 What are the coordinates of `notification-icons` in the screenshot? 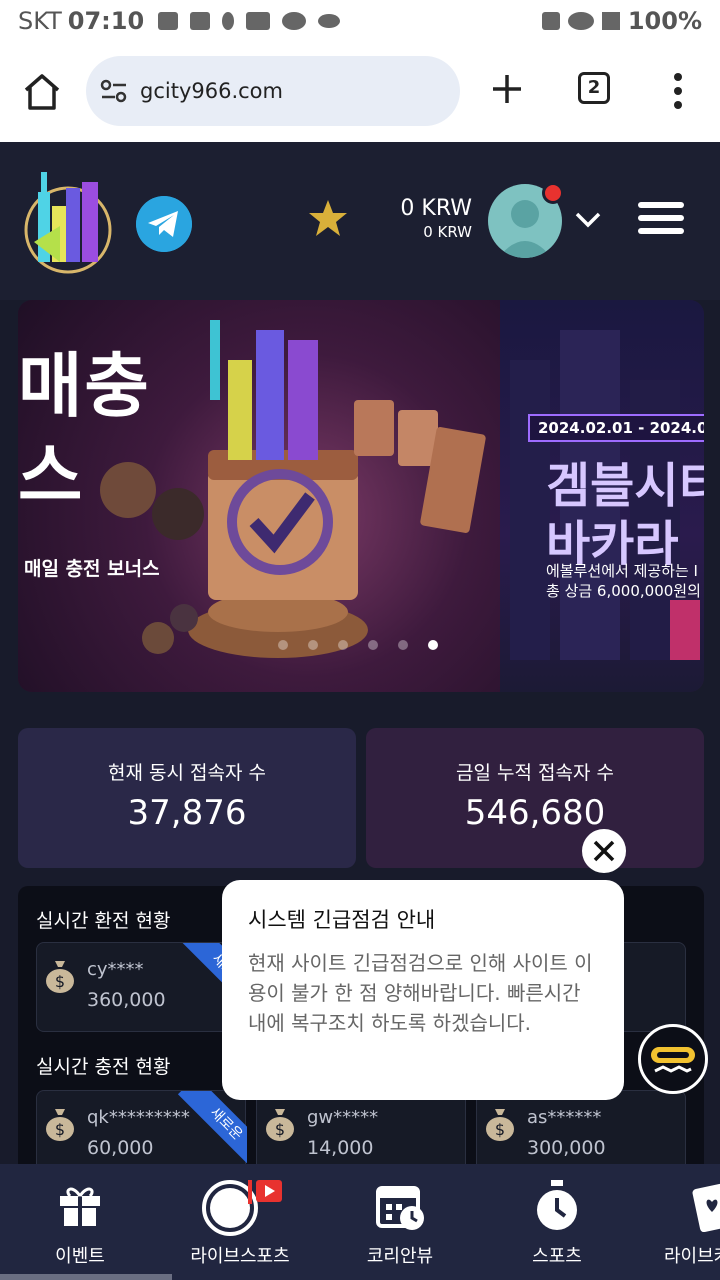 It's located at (249, 21).